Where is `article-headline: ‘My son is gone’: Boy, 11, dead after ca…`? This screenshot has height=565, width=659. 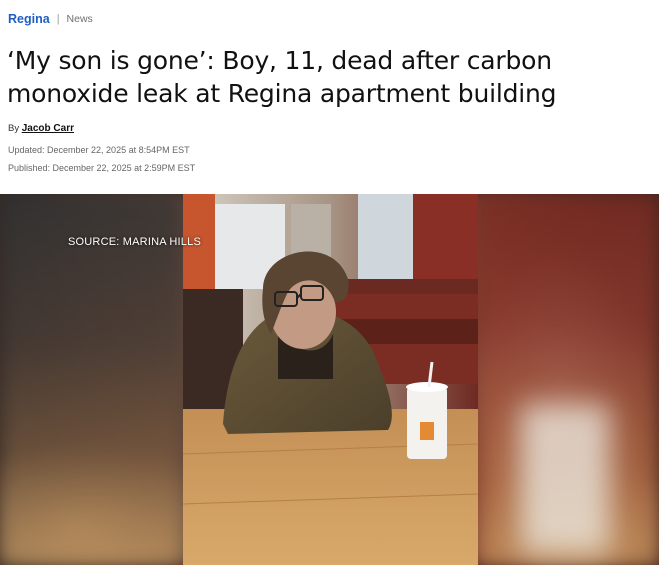 article-headline: ‘My son is gone’: Boy, 11, dead after ca… is located at coordinates (282, 77).